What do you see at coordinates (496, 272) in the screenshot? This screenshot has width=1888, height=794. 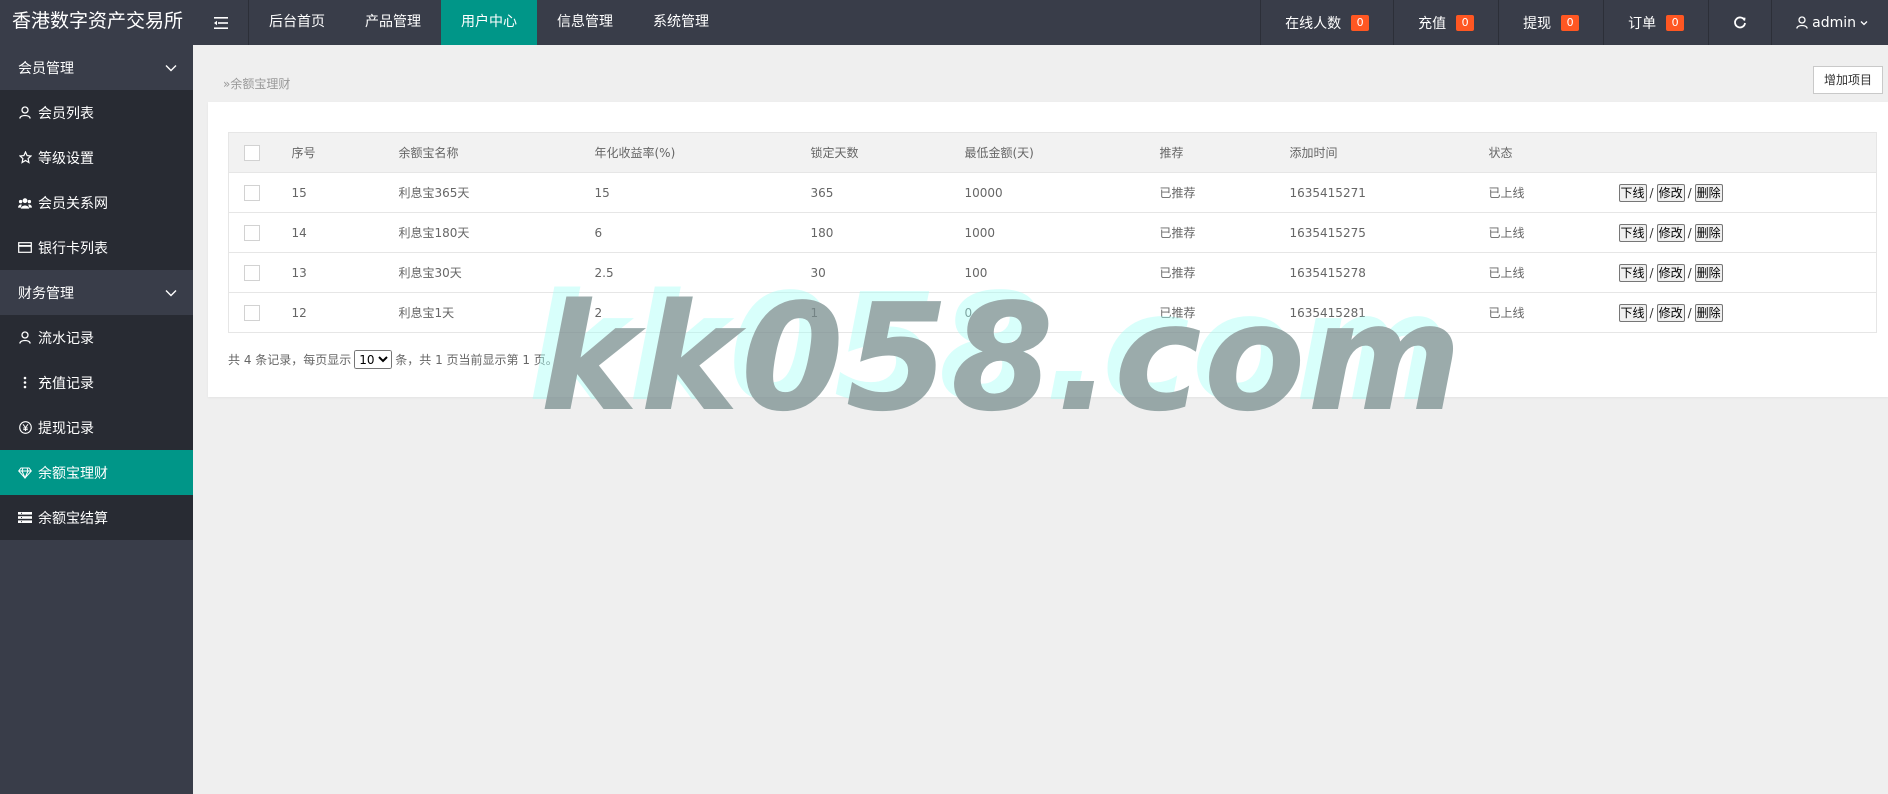 I see `cell-name: 利息宝30天` at bounding box center [496, 272].